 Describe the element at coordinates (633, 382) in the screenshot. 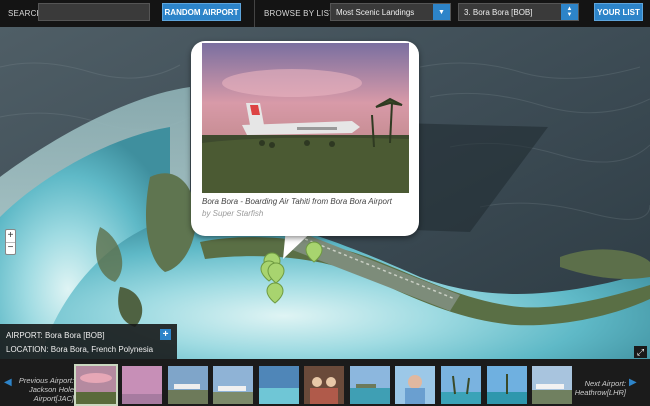

I see `next-arrow-icon: ▶` at that location.